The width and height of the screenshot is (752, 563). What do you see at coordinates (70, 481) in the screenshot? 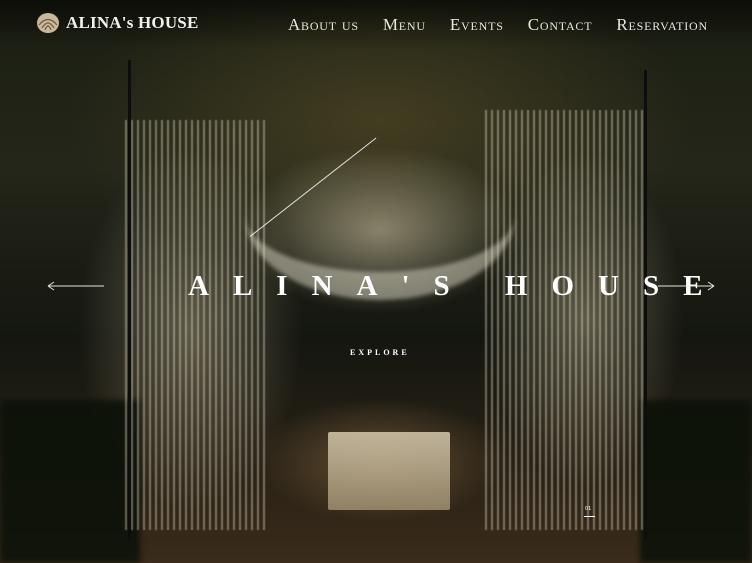
I see `hedge-left` at bounding box center [70, 481].